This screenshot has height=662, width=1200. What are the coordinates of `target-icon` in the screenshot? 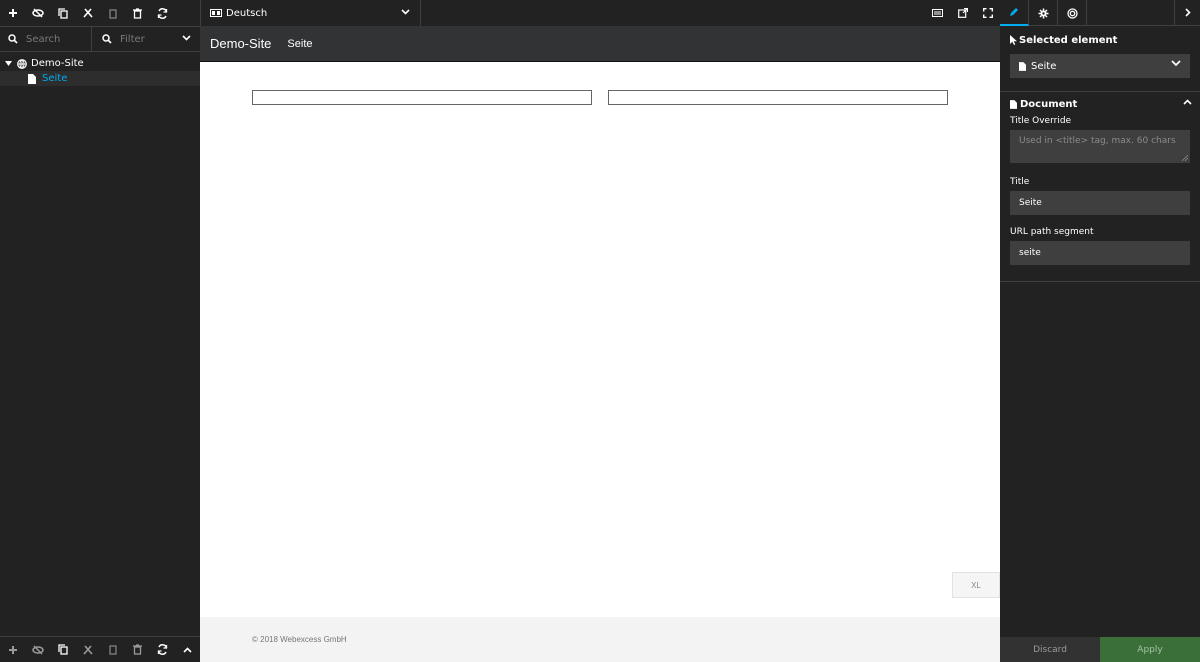 It's located at (1072, 13).